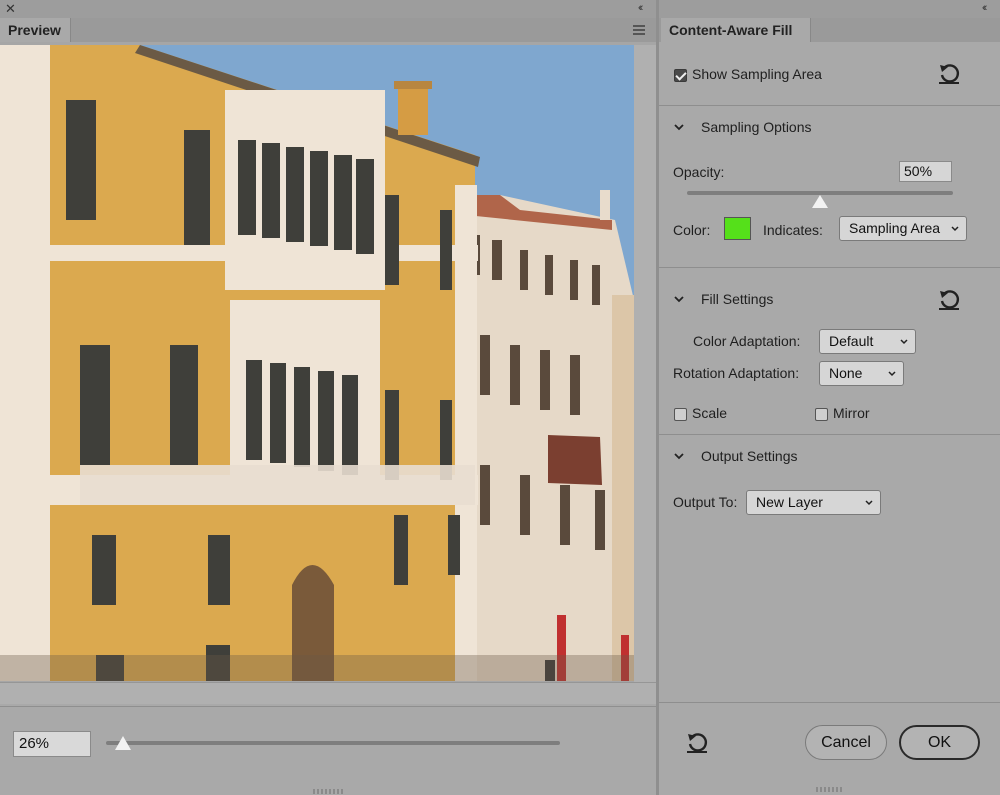 This screenshot has width=1000, height=795. I want to click on color-adaptation-select: Default, so click(867, 341).